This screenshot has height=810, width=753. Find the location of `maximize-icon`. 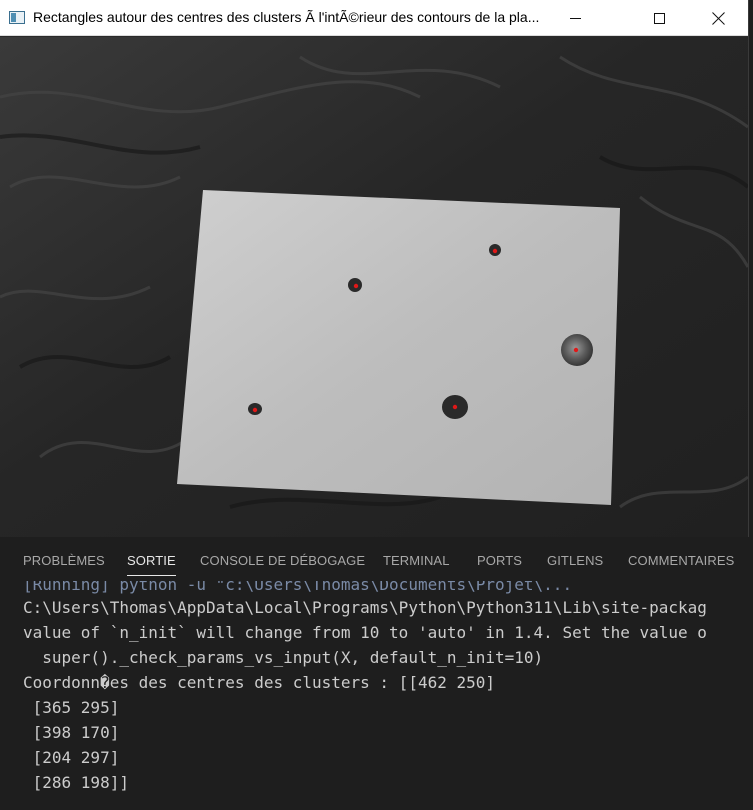

maximize-icon is located at coordinates (659, 18).